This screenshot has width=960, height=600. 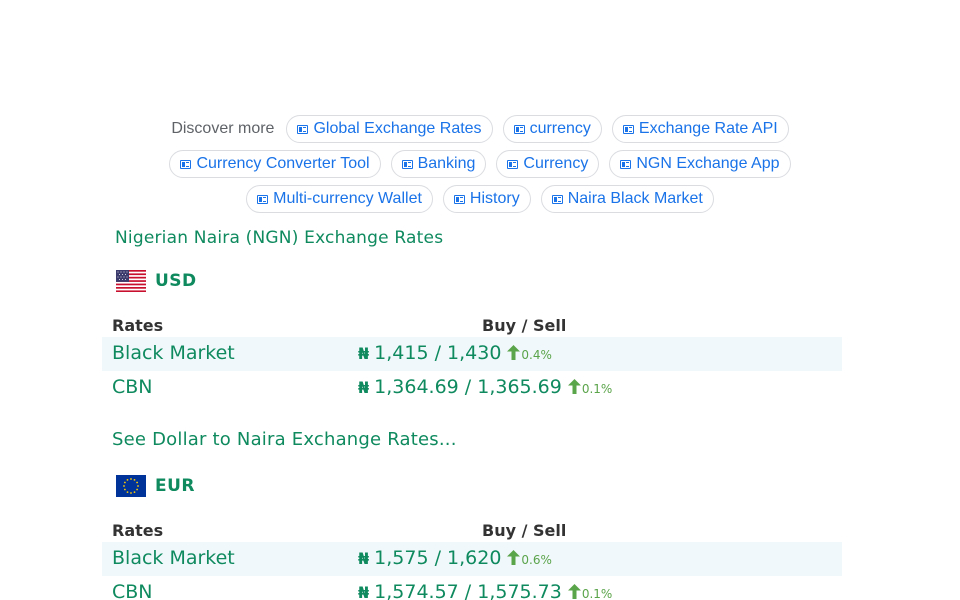 I want to click on chip-global-exchange-rates: Global Exchange Rates, so click(x=389, y=129).